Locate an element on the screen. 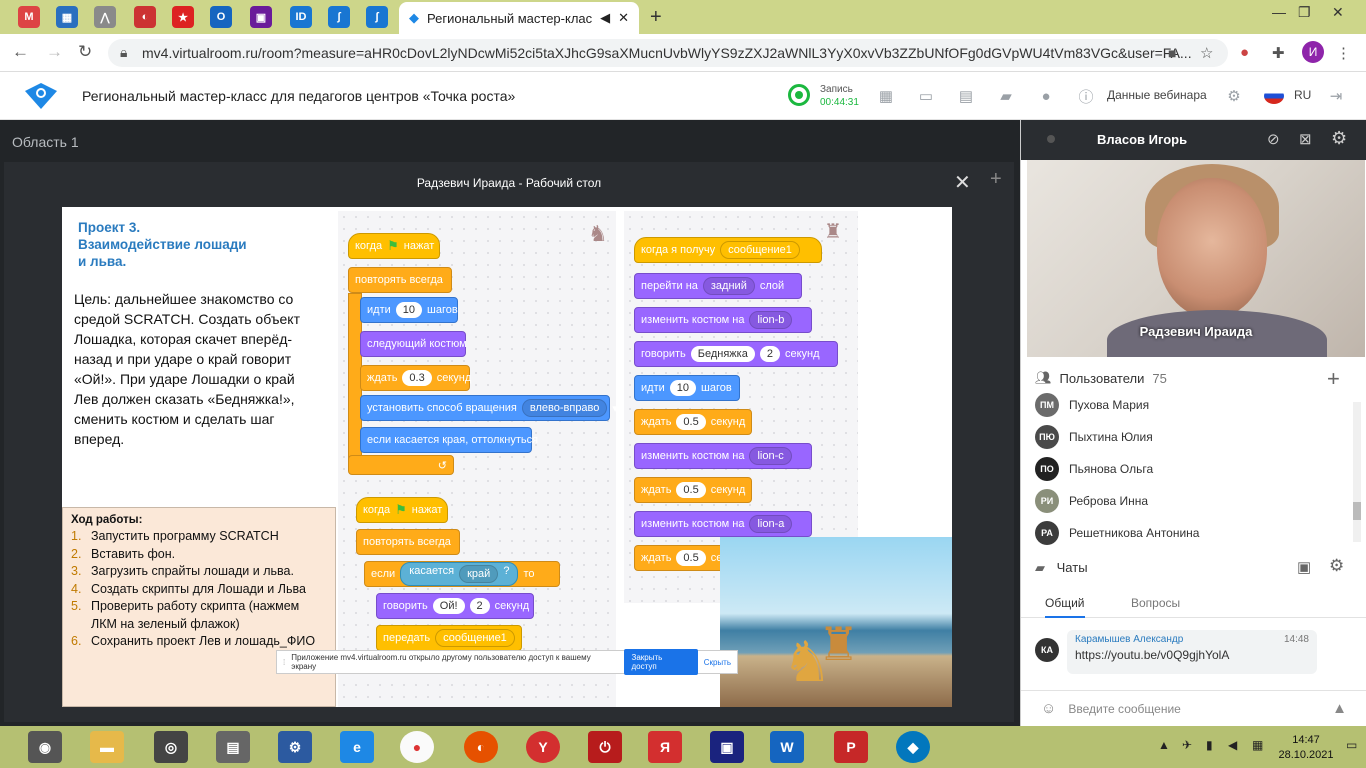 The width and height of the screenshot is (1366, 768). user-list-item: ПЮ Пыхтина Юлия is located at coordinates (1094, 437).